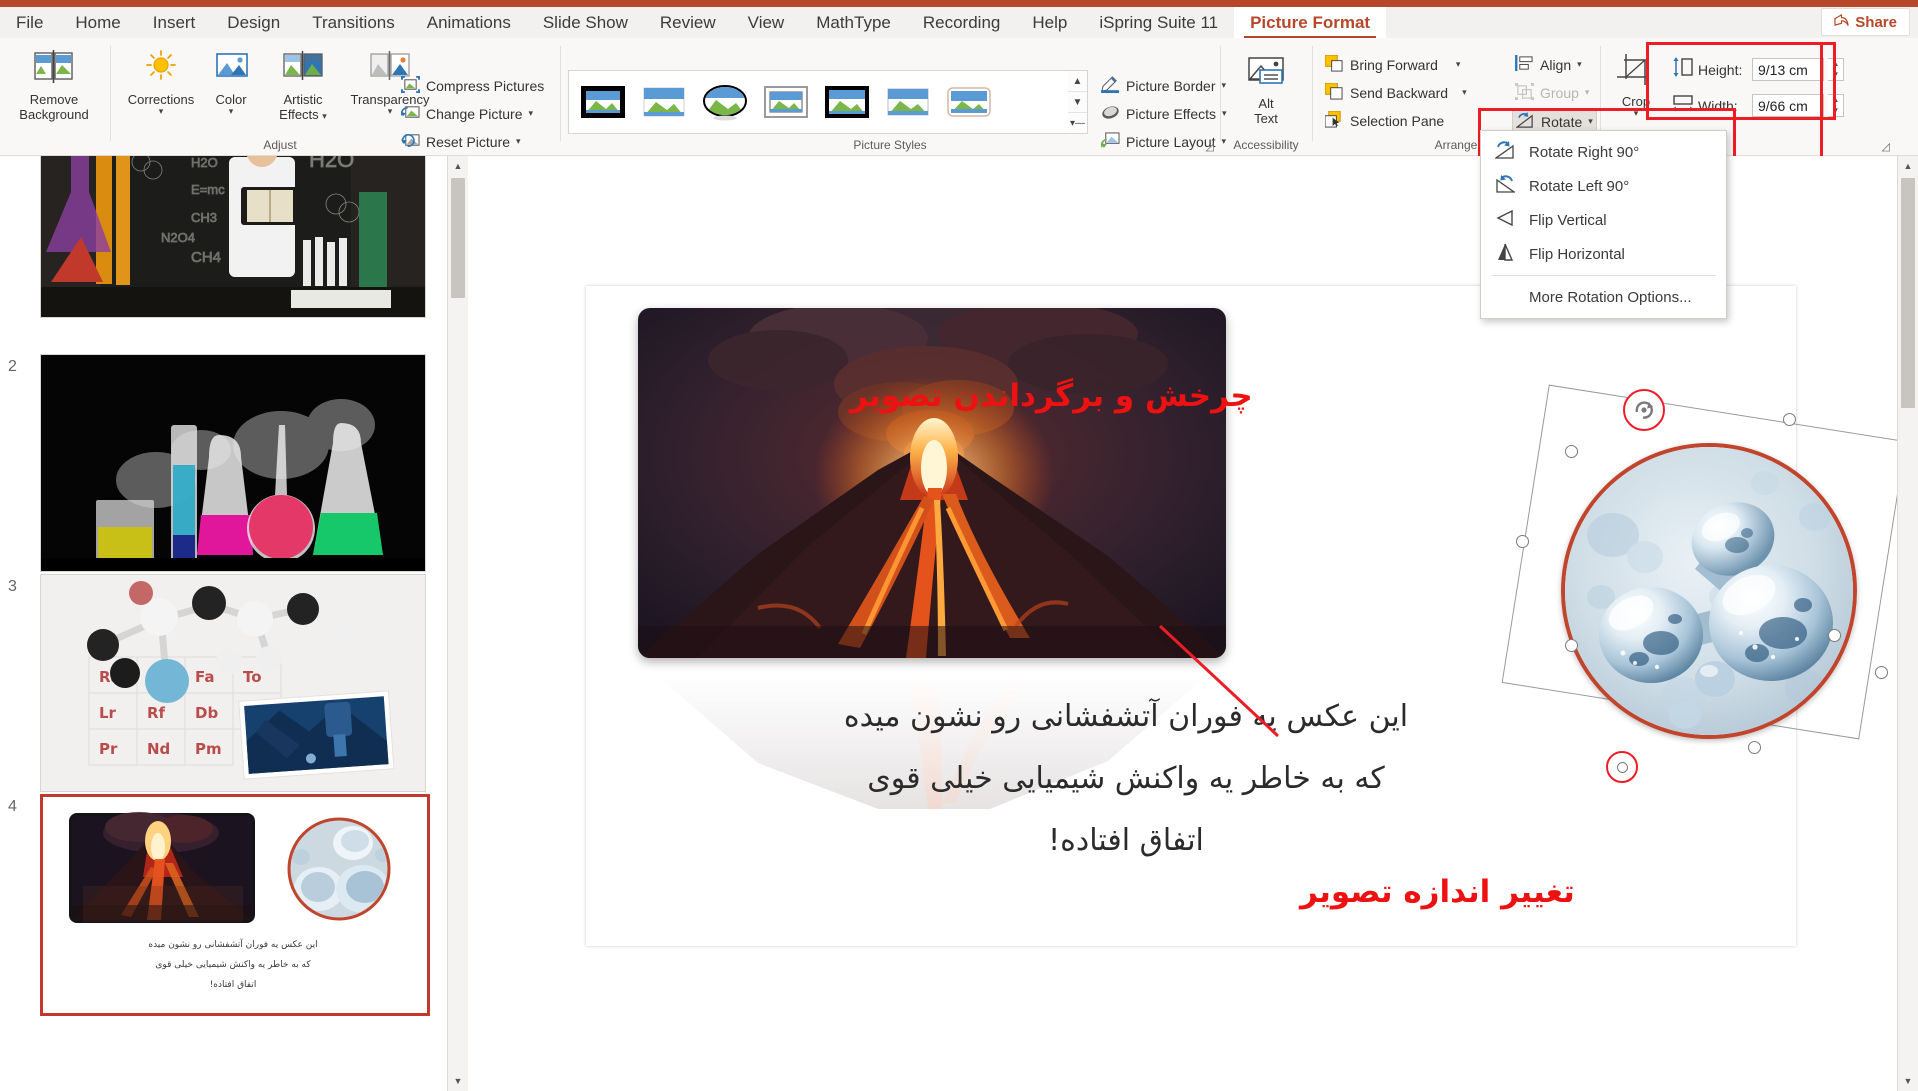  What do you see at coordinates (766, 22) in the screenshot?
I see `tab-view: View` at bounding box center [766, 22].